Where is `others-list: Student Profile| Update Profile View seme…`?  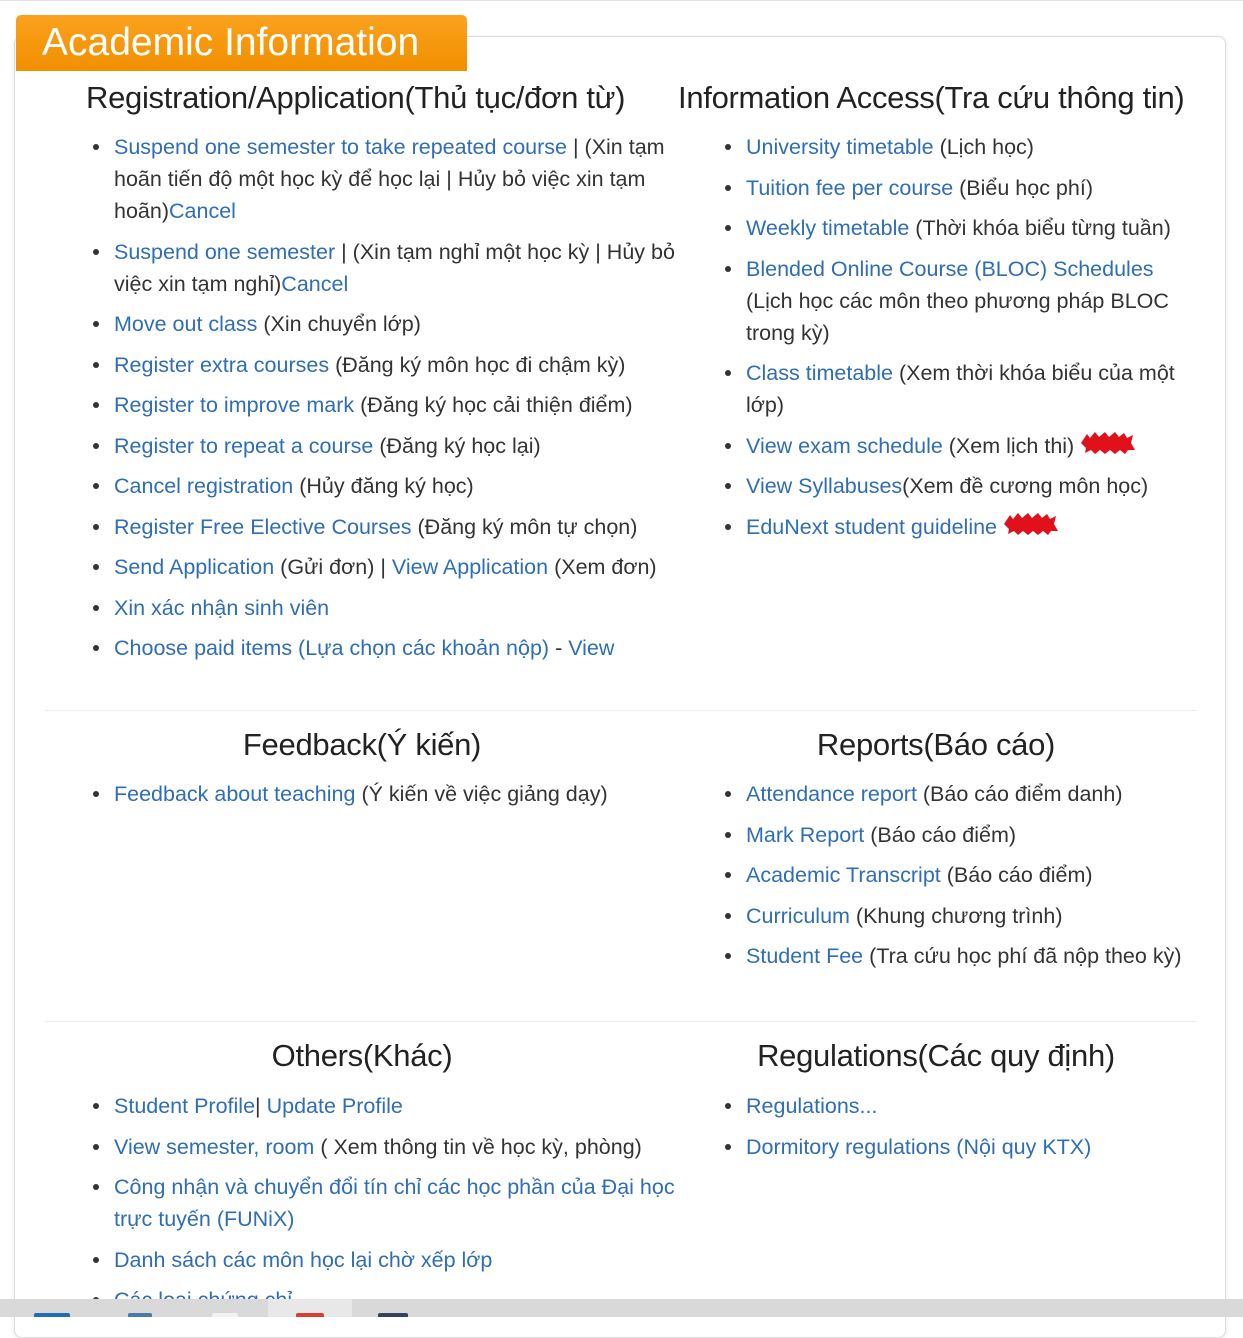
others-list: Student Profile| Update Profile View seme… is located at coordinates (387, 1207).